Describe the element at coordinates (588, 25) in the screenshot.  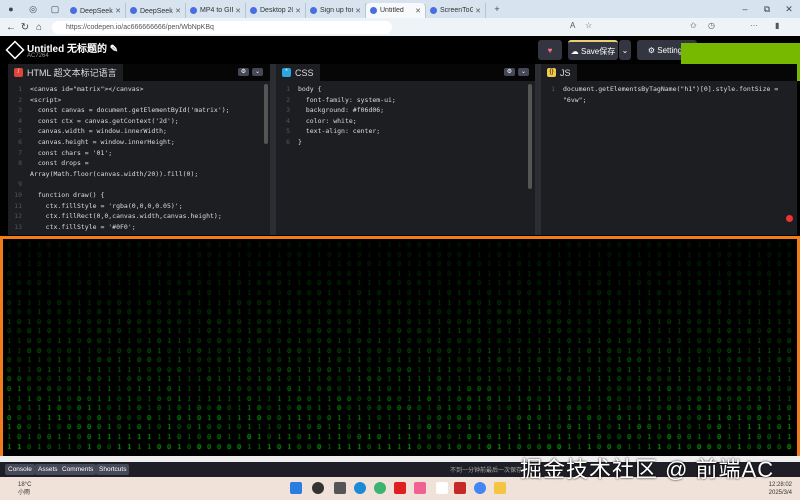
I see `favorite-star-icon: ☆` at that location.